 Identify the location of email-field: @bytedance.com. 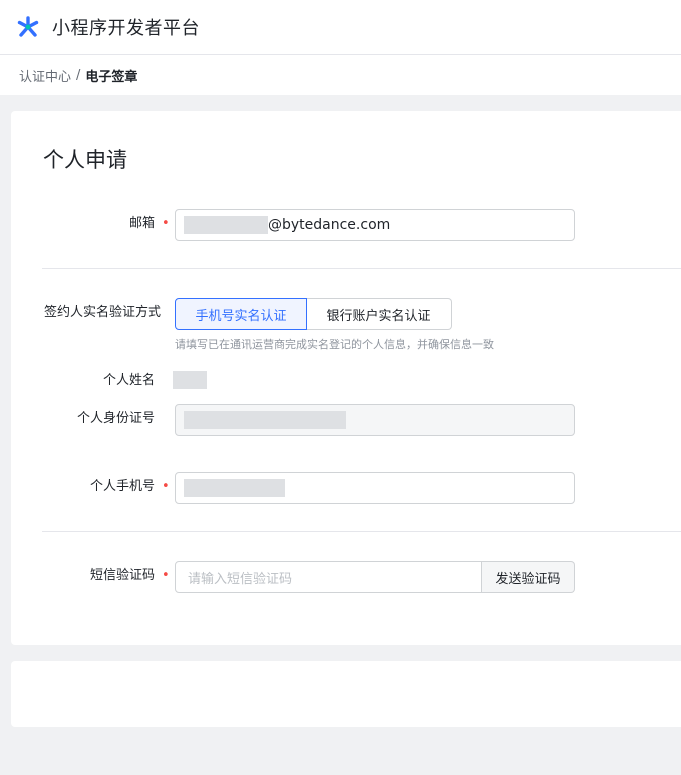
(375, 225).